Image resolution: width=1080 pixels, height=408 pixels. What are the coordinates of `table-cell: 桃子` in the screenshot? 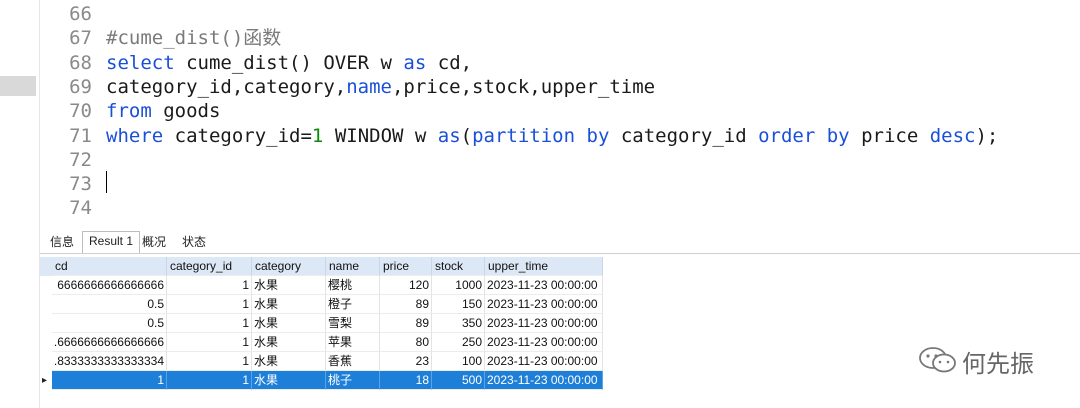 It's located at (353, 380).